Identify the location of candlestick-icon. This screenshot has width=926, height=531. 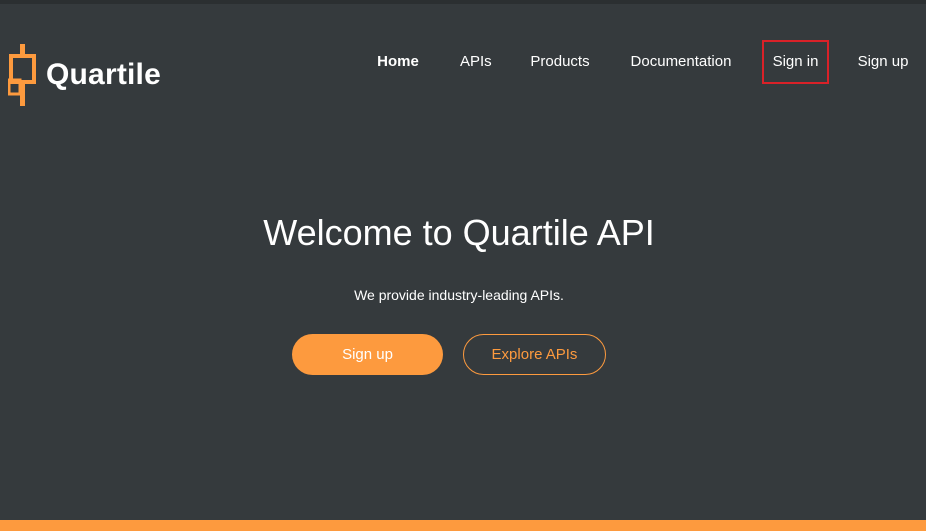
(22, 75).